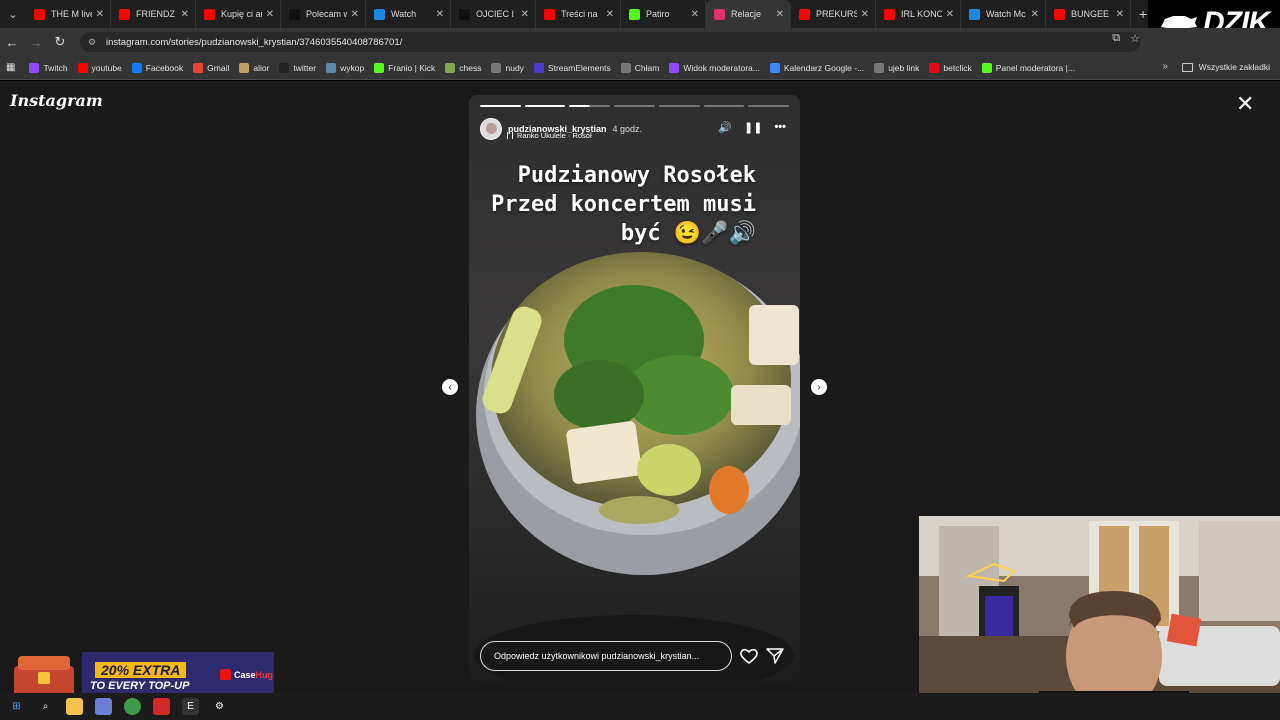 The image size is (1280, 720). Describe the element at coordinates (238, 14) in the screenshot. I see `browser-tab: Kupię ci ar ✕` at that location.